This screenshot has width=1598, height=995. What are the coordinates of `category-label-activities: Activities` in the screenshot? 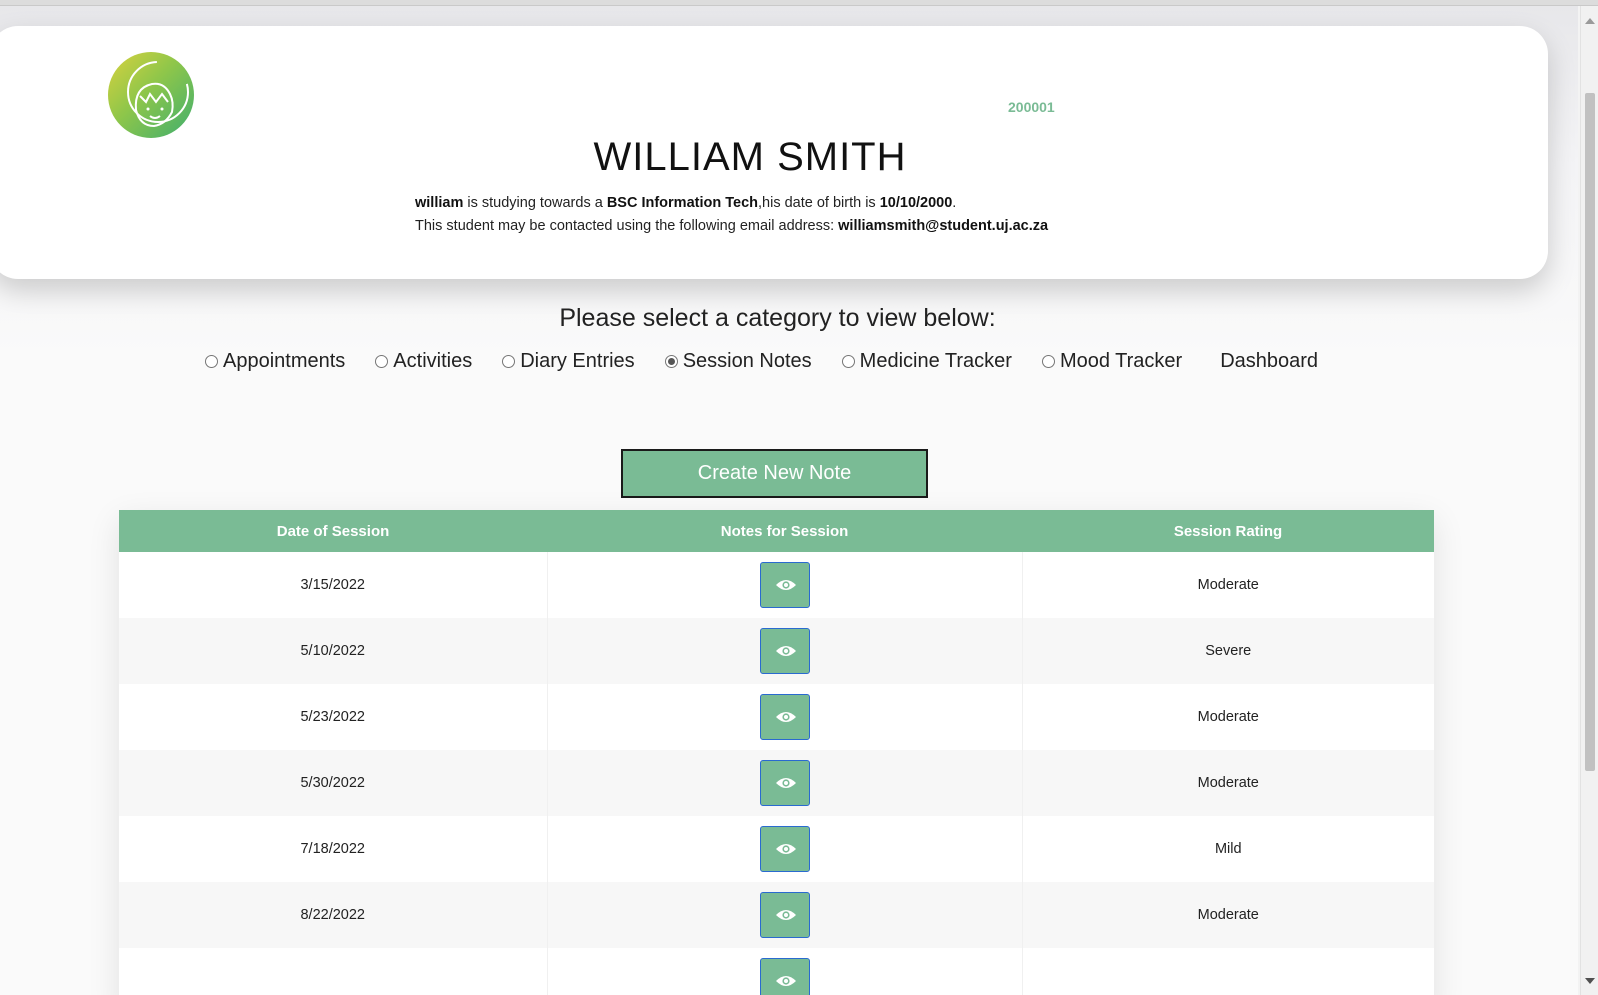 It's located at (433, 360).